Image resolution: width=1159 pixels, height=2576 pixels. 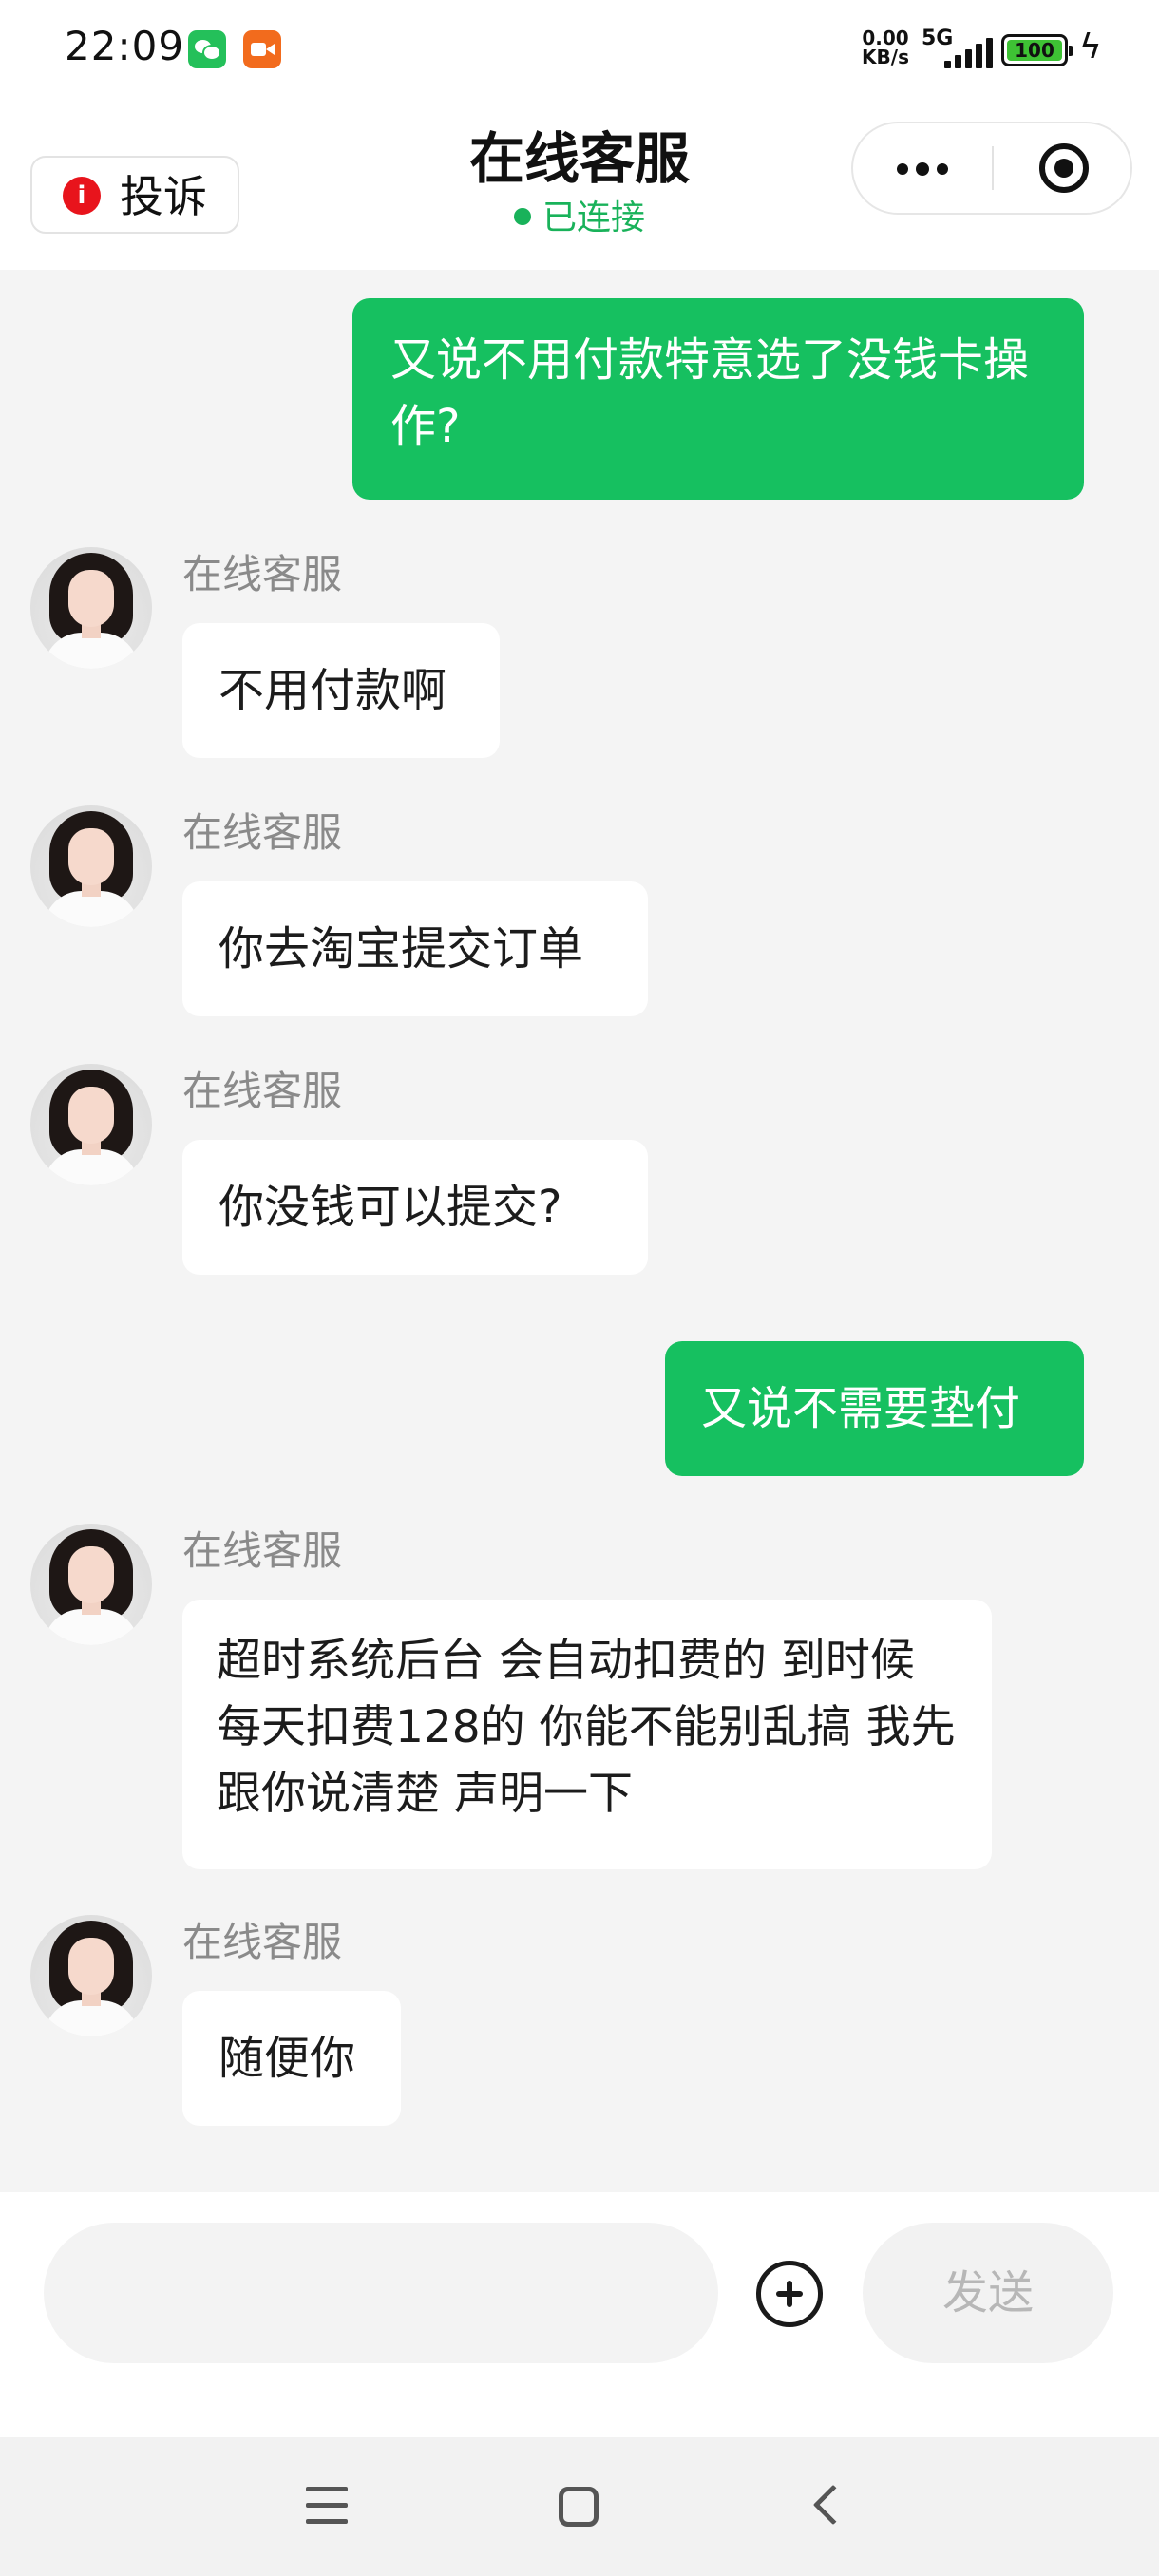 I want to click on outgoing-message: 又说不需要垫付, so click(x=874, y=1408).